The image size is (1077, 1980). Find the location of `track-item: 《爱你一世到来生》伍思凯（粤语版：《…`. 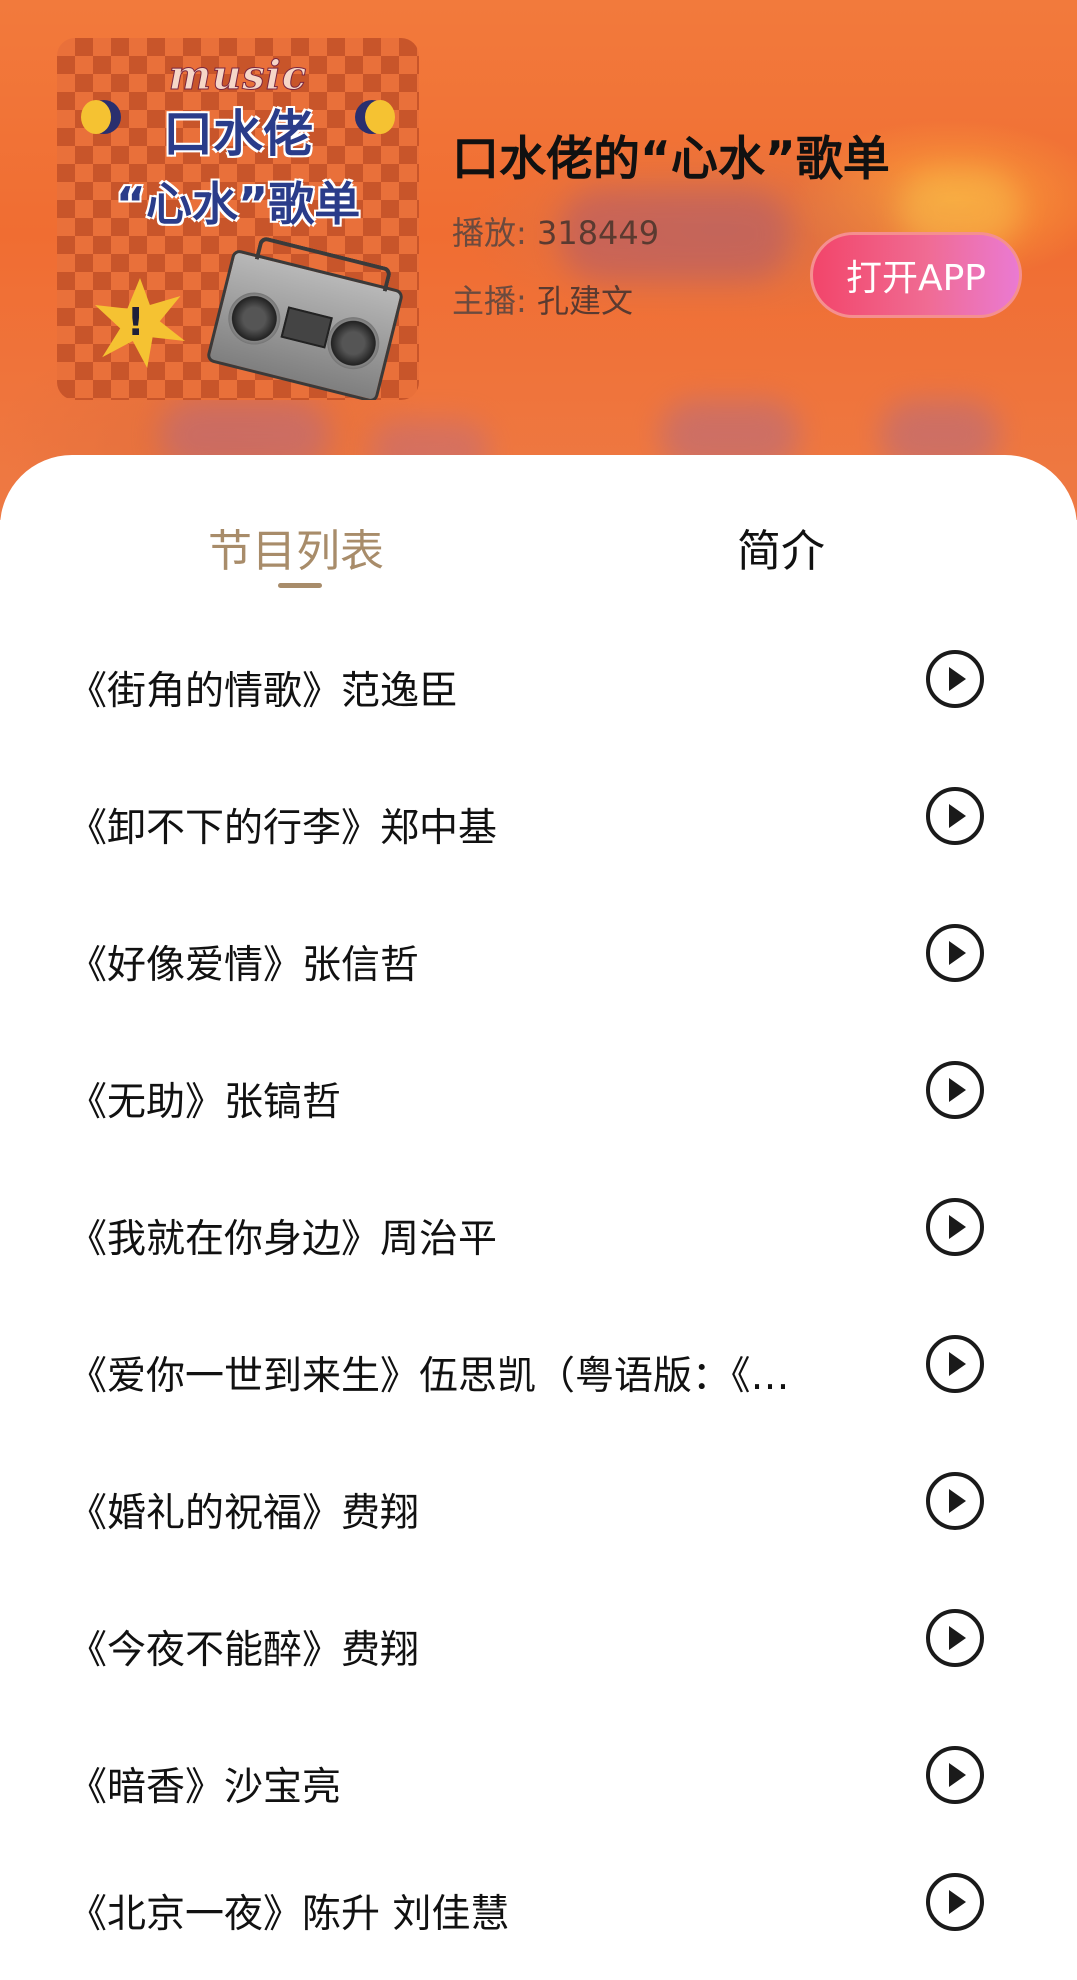

track-item: 《爱你一世到来生》伍思凯（粤语版：《… is located at coordinates (538, 1373).